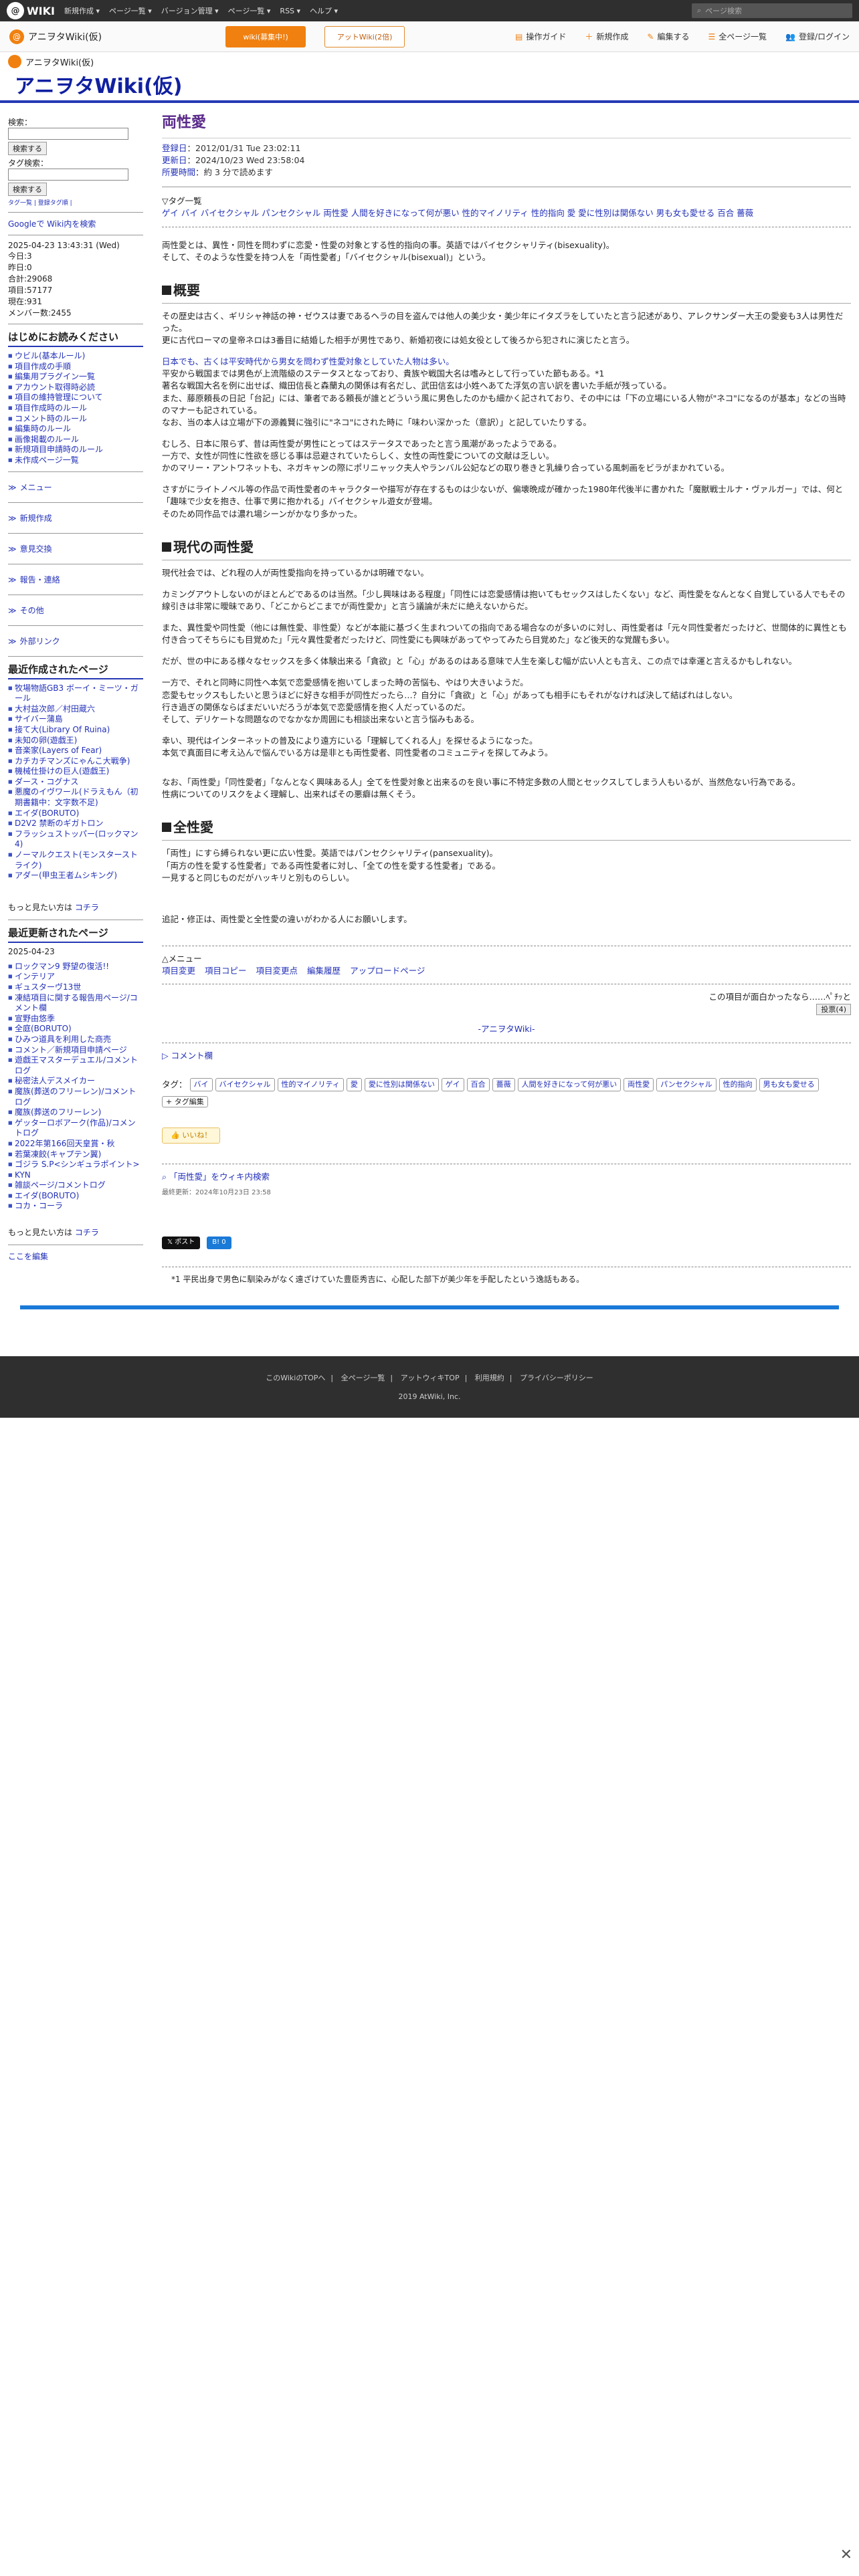 This screenshot has height=2576, width=859. Describe the element at coordinates (75, 967) in the screenshot. I see `list-item: ロックマン9 野望の復活!!` at that location.